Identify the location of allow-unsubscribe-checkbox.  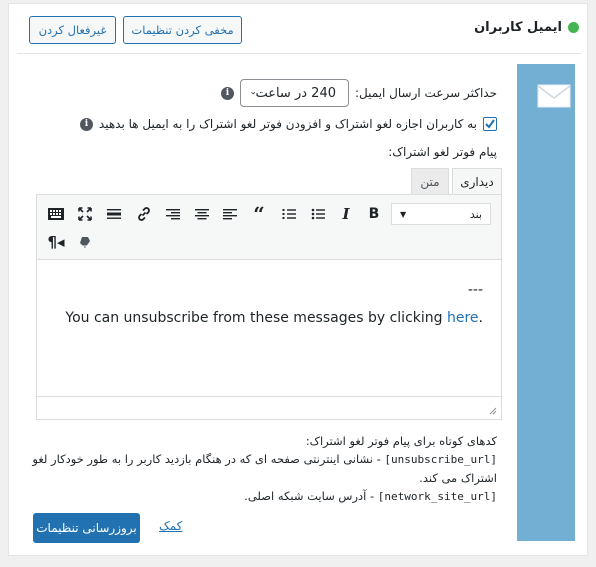
(490, 124).